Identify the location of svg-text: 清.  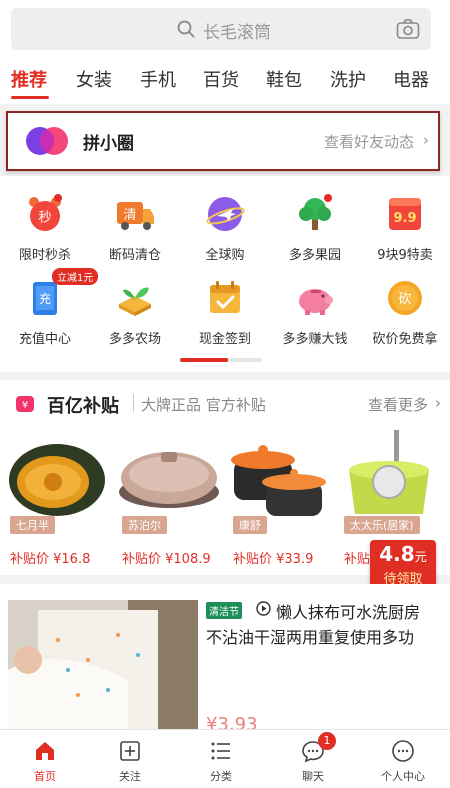
(129, 215).